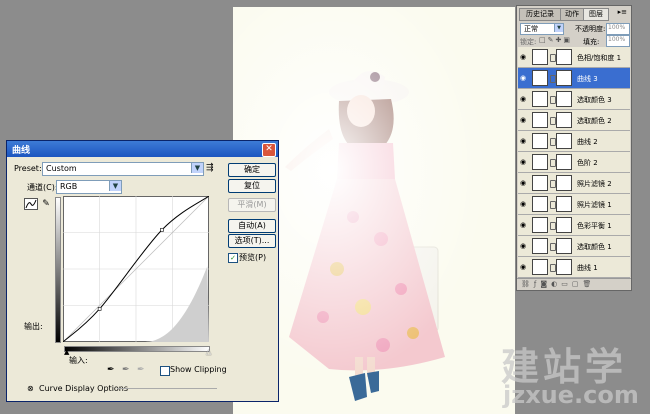  What do you see at coordinates (269, 150) in the screenshot?
I see `close-icon: ✕` at bounding box center [269, 150].